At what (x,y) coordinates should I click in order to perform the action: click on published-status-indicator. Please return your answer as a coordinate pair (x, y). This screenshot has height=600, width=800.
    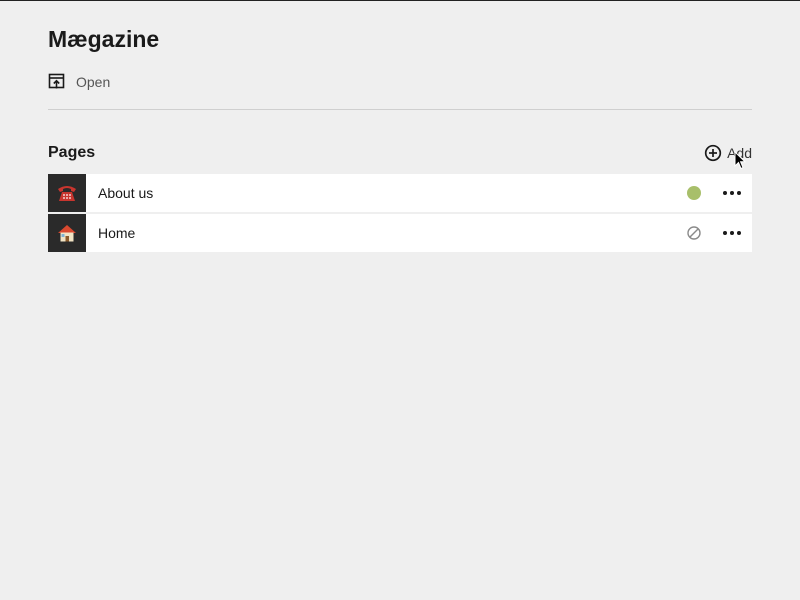
    Looking at the image, I should click on (694, 193).